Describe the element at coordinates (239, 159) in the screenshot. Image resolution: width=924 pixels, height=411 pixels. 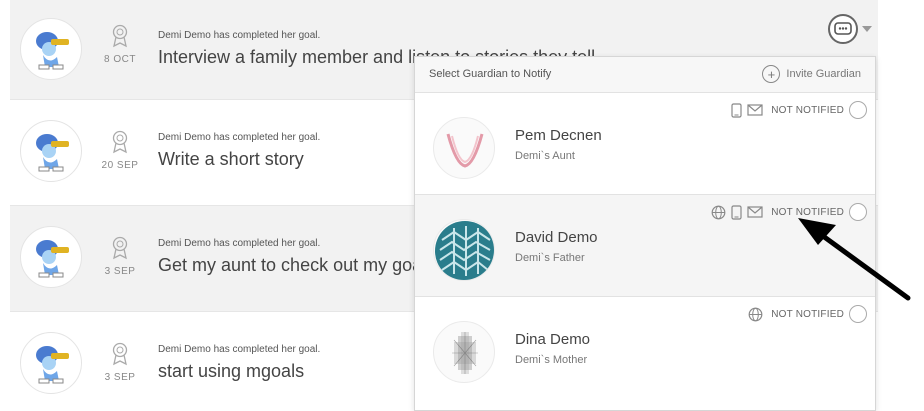
I see `goal-title: Write a short story` at that location.